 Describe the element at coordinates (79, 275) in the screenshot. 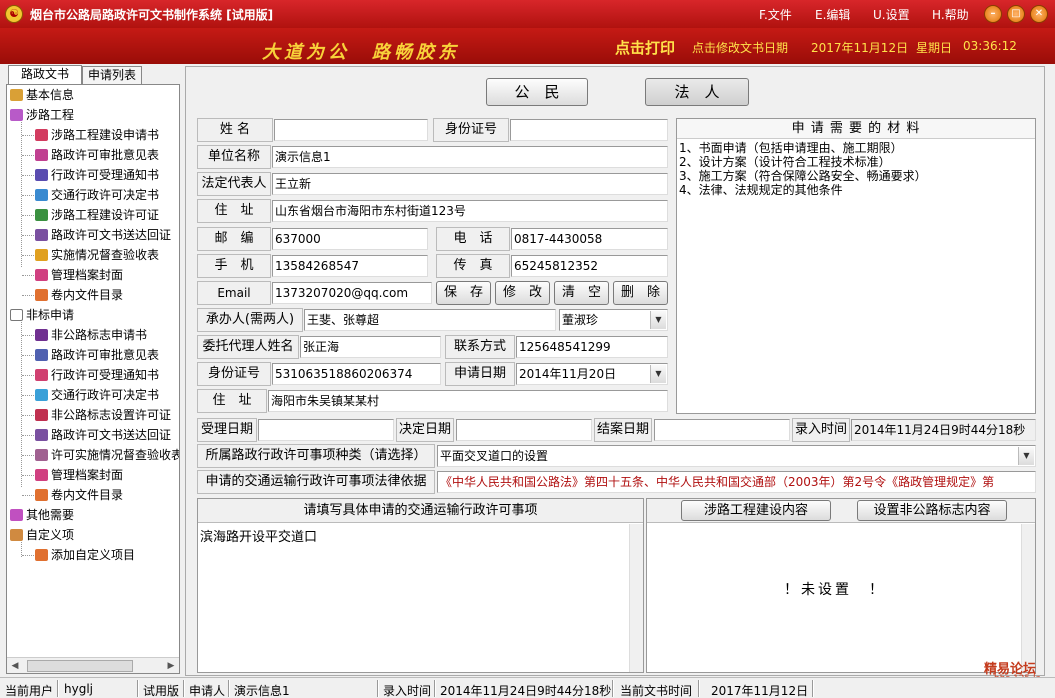

I see `tree-item-archive-cover: 管理档案封面` at that location.